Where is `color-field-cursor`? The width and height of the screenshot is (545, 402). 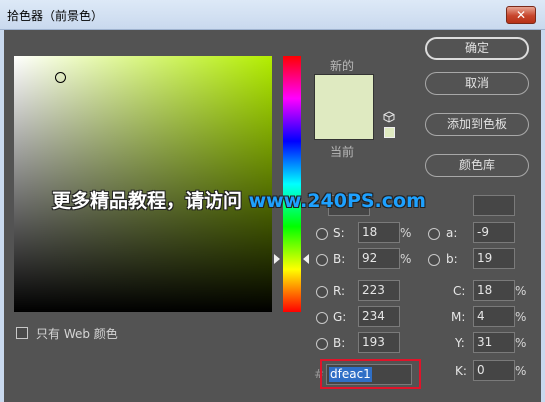
color-field-cursor is located at coordinates (60, 77).